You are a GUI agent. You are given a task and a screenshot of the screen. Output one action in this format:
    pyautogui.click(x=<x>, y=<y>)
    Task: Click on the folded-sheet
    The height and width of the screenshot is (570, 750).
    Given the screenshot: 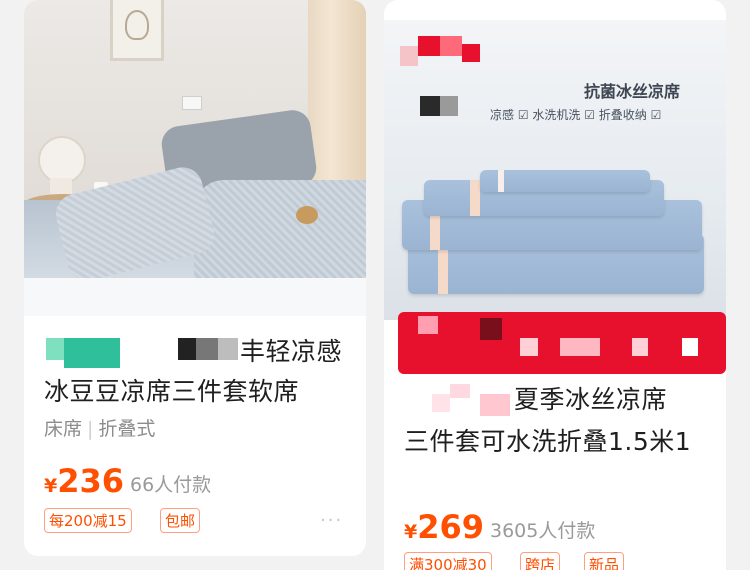 What is the action you would take?
    pyautogui.click(x=565, y=181)
    